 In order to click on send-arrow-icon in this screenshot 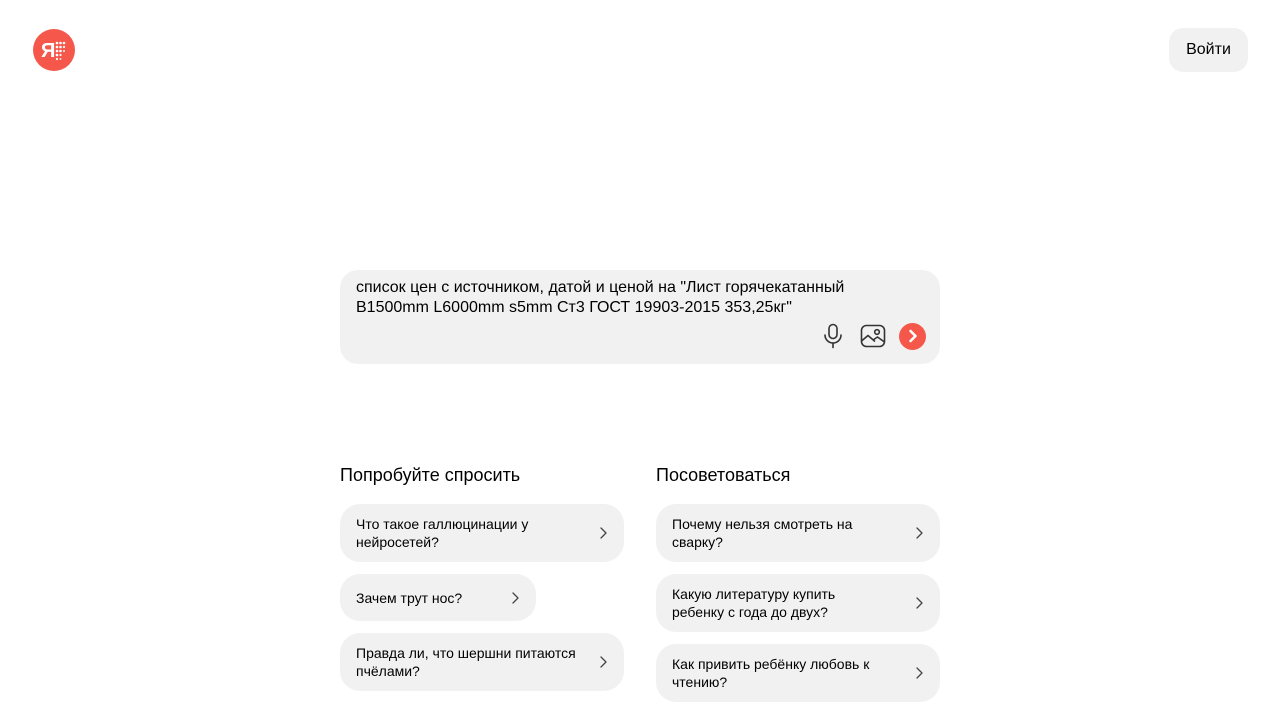, I will do `click(912, 336)`.